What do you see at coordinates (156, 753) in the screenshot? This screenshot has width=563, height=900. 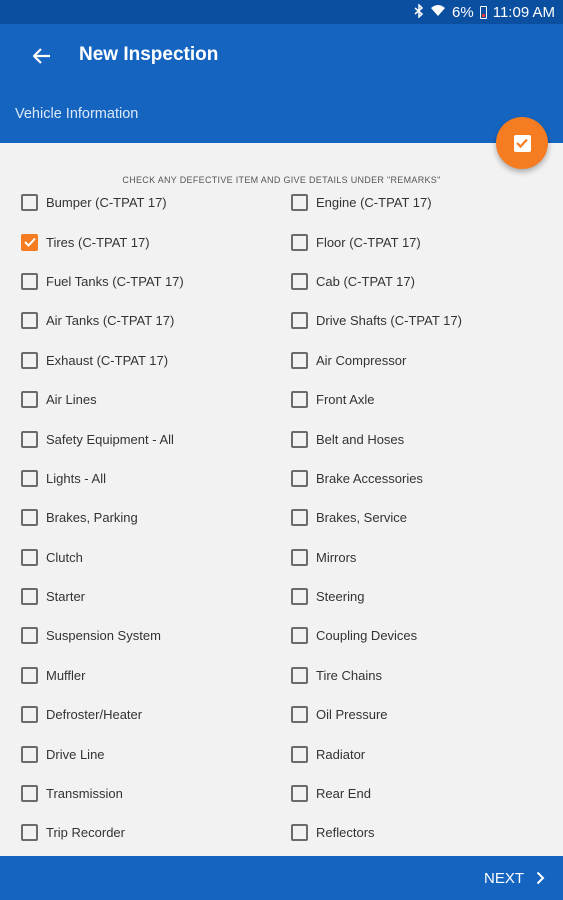 I see `checklist-item: Drive Line` at bounding box center [156, 753].